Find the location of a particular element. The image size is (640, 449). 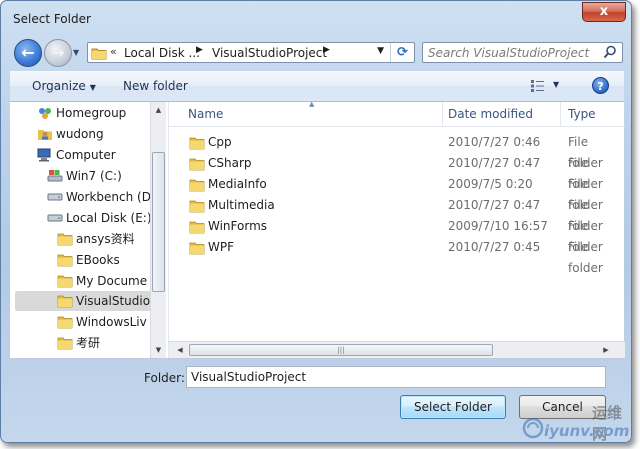

file-row: Cpp 2010/7/27 0:46 File folder is located at coordinates (397, 151).